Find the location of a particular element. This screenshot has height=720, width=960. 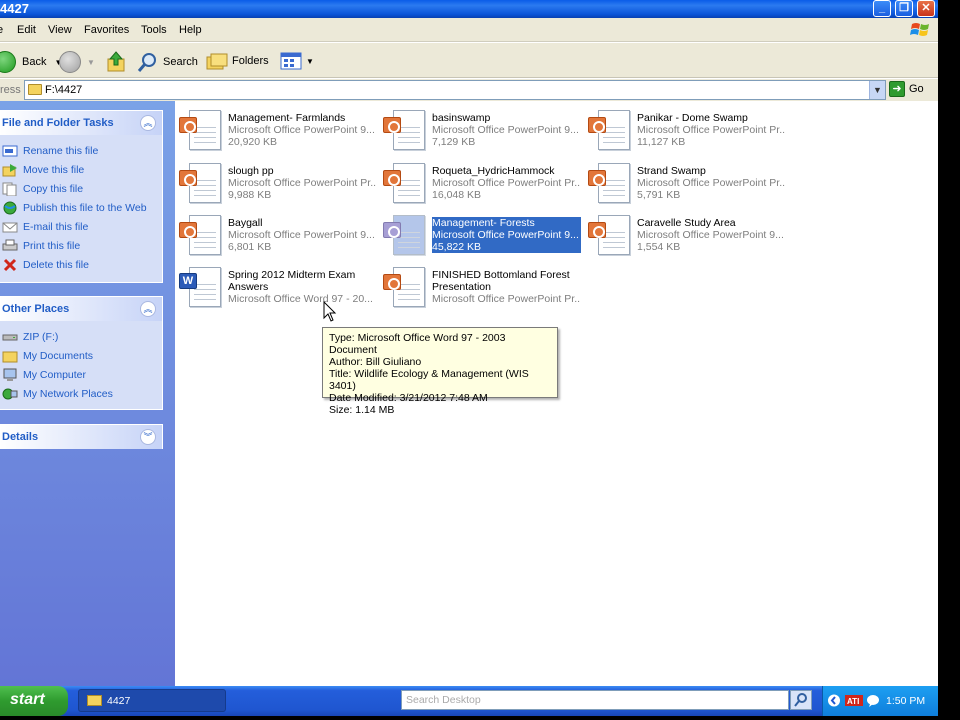

menu-help: Help is located at coordinates (190, 30).